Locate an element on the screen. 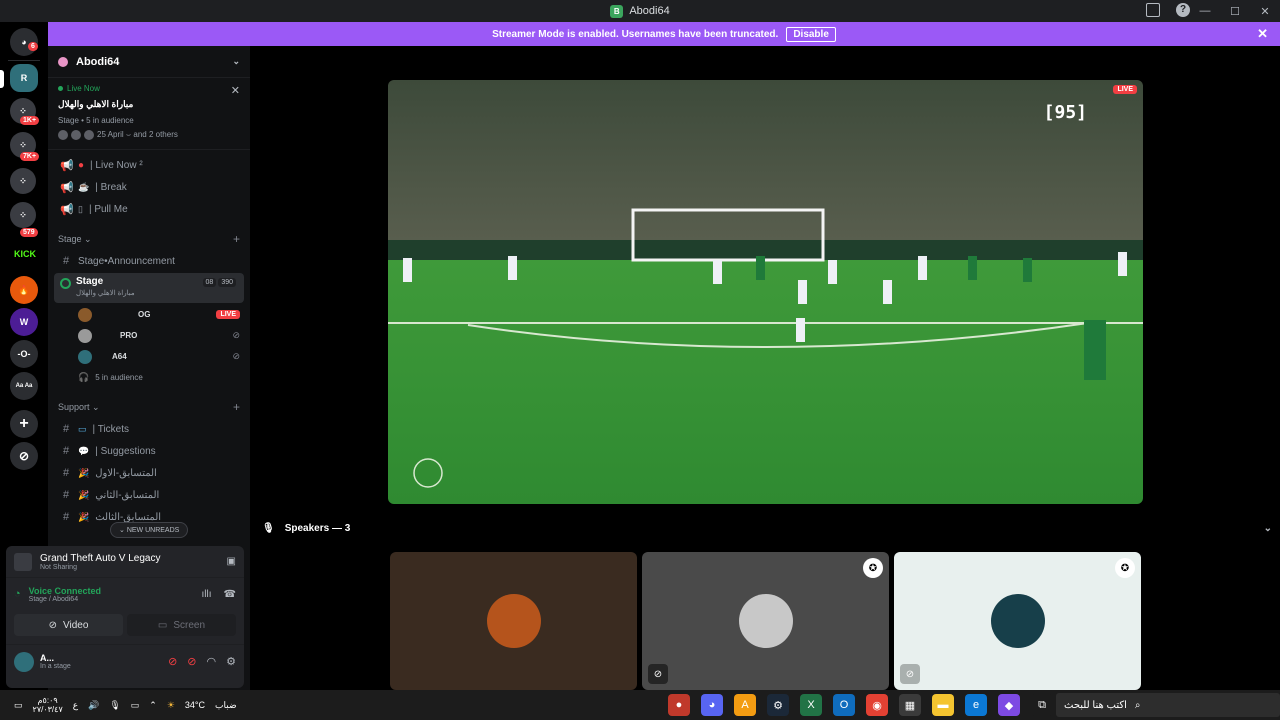  copilot-icon: ◆ is located at coordinates (1009, 705).